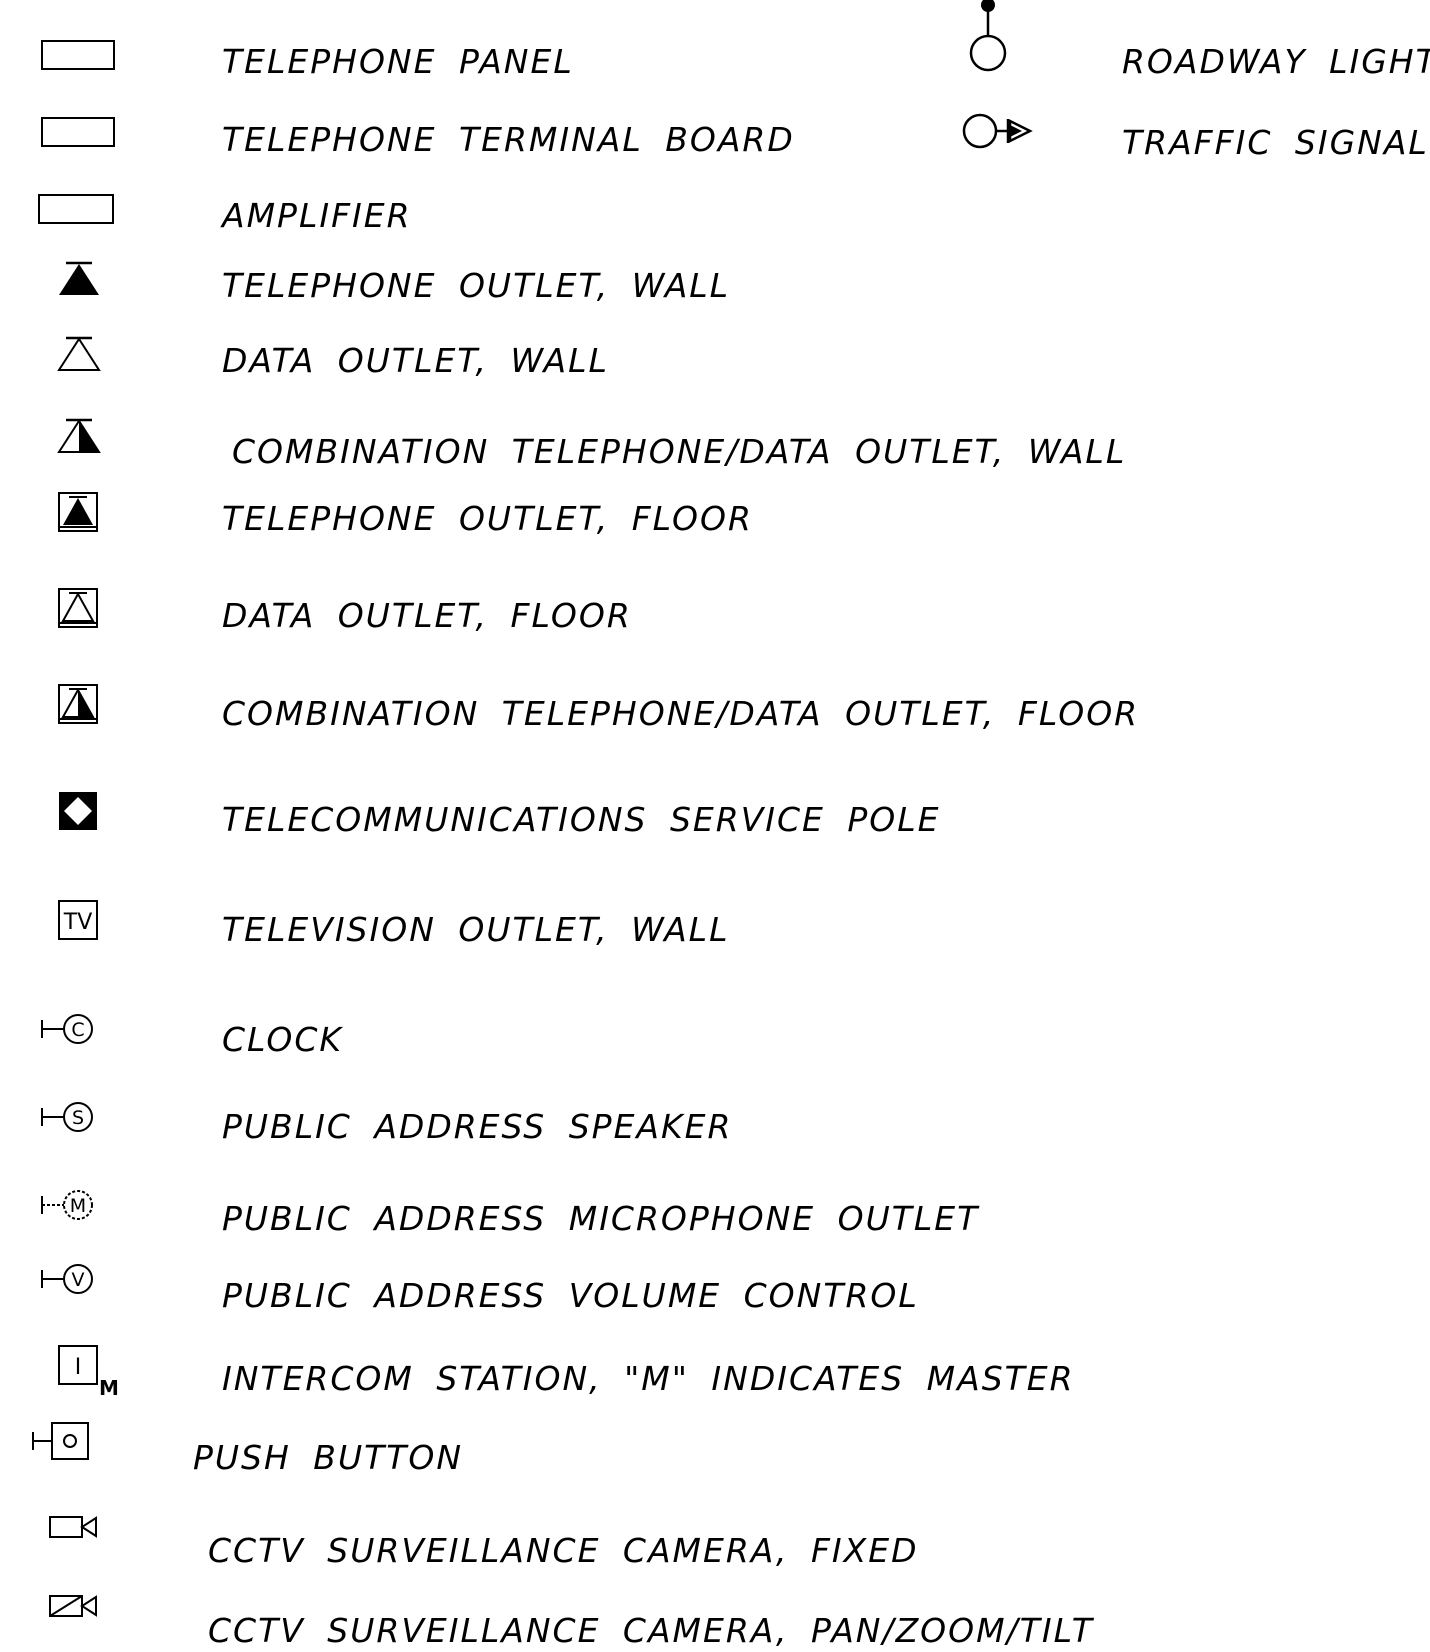 The image size is (1430, 1652). Describe the element at coordinates (78, 608) in the screenshot. I see `boxed-open-triangle-icon` at that location.